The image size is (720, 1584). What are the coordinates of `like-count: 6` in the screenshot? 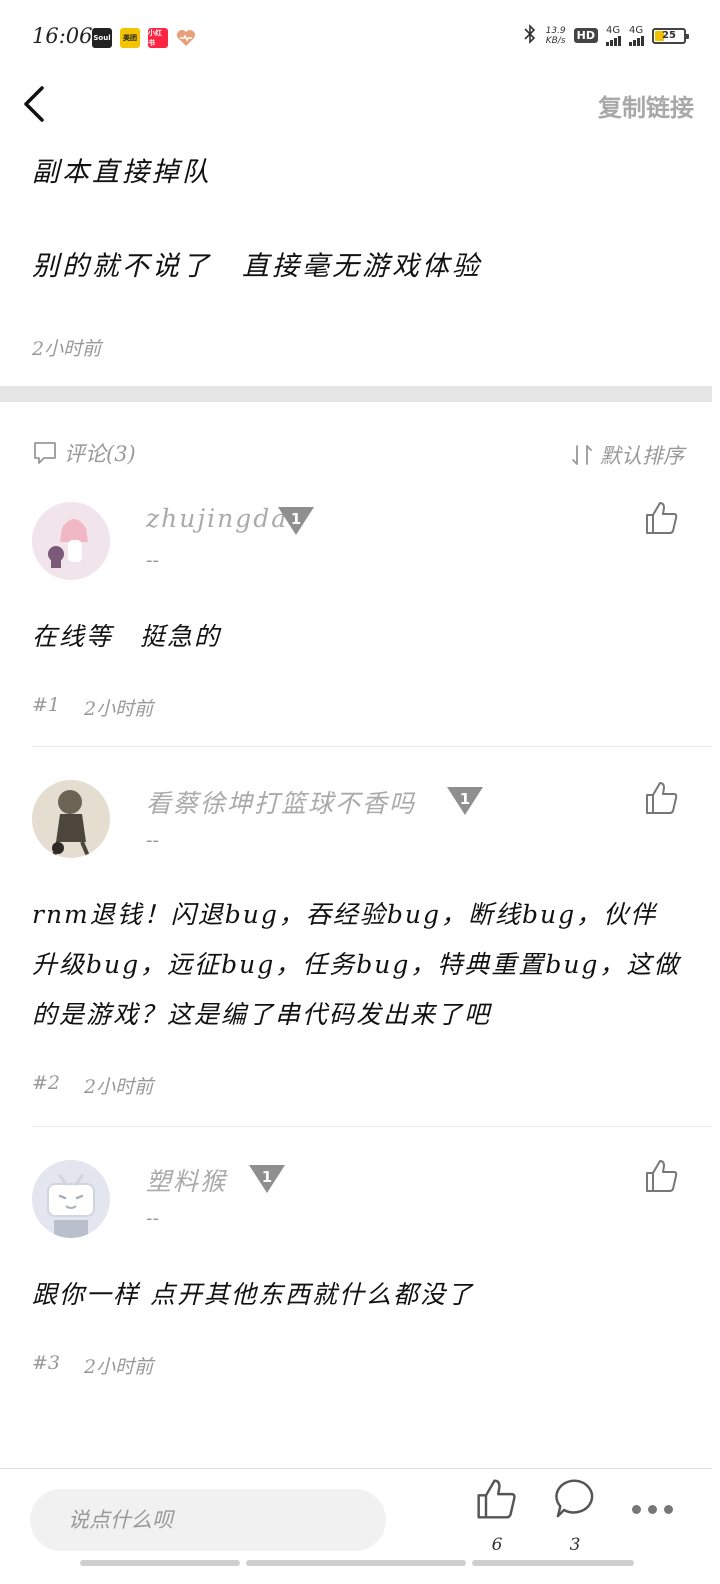 It's located at (497, 1545).